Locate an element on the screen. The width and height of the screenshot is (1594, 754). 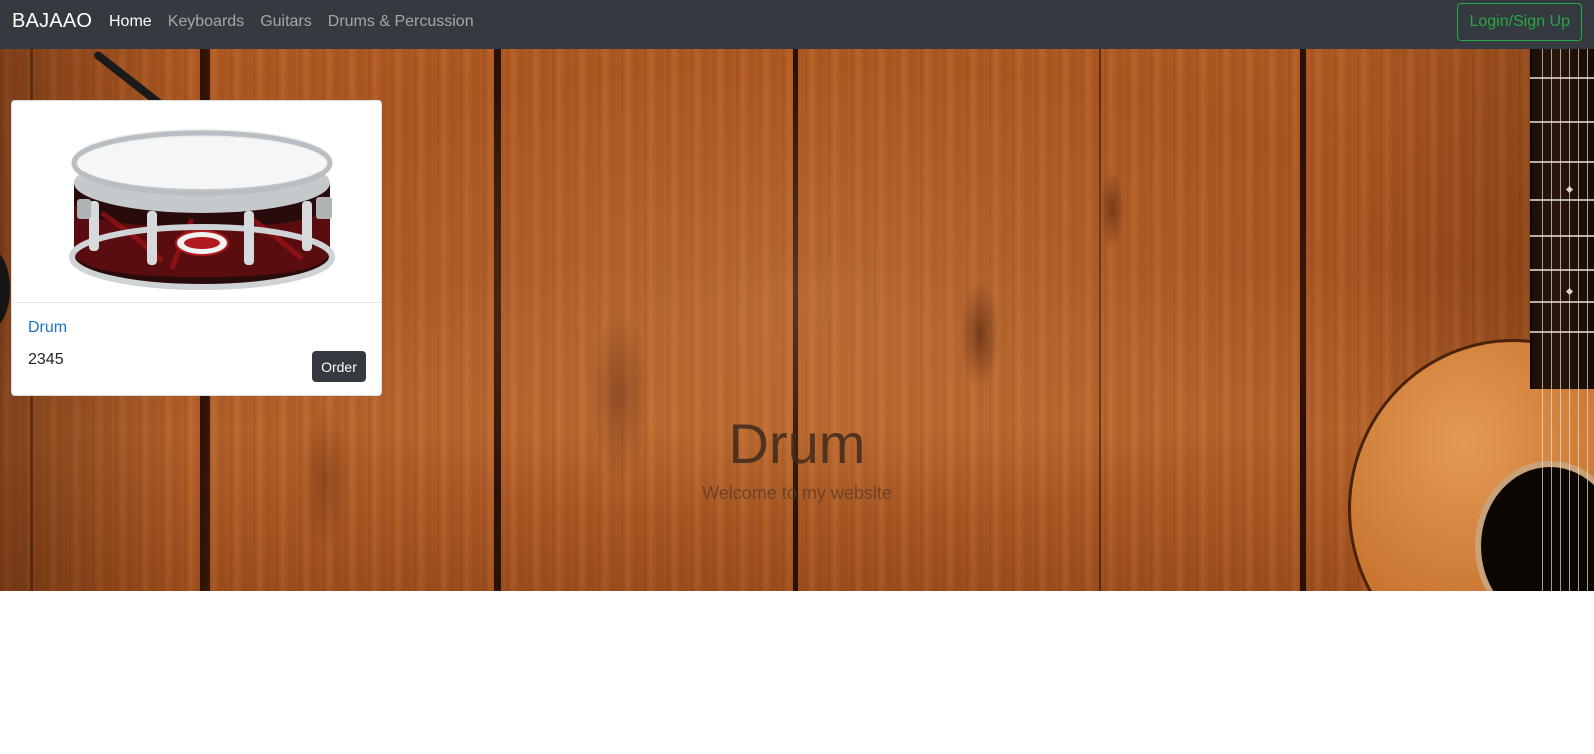
product-card: Drum 2345 Order is located at coordinates (196, 248).